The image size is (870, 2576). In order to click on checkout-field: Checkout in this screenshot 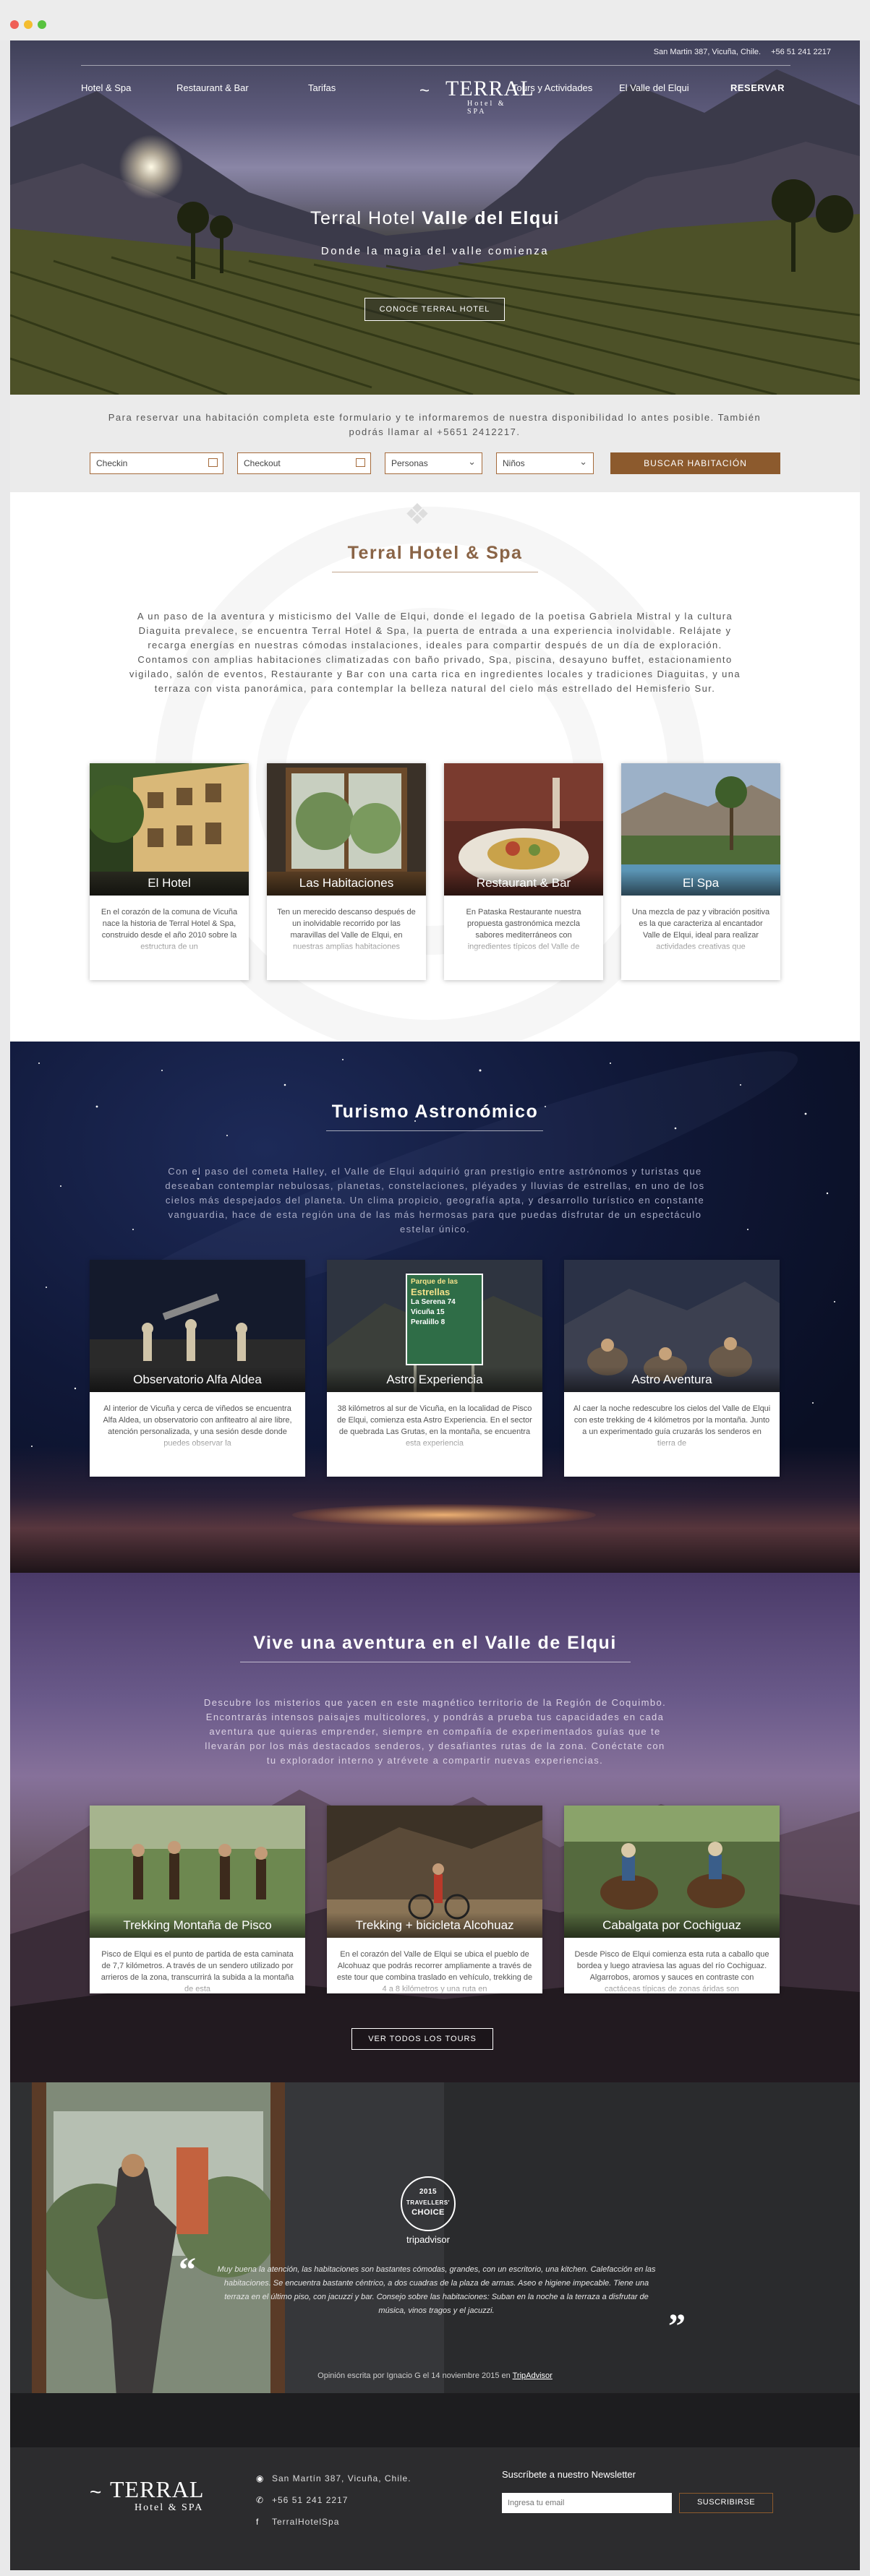, I will do `click(304, 463)`.